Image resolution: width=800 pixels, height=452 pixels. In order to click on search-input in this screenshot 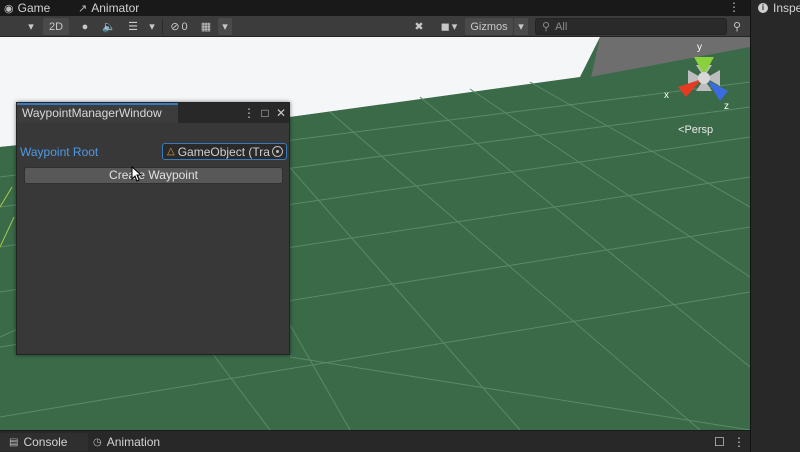, I will do `click(630, 26)`.